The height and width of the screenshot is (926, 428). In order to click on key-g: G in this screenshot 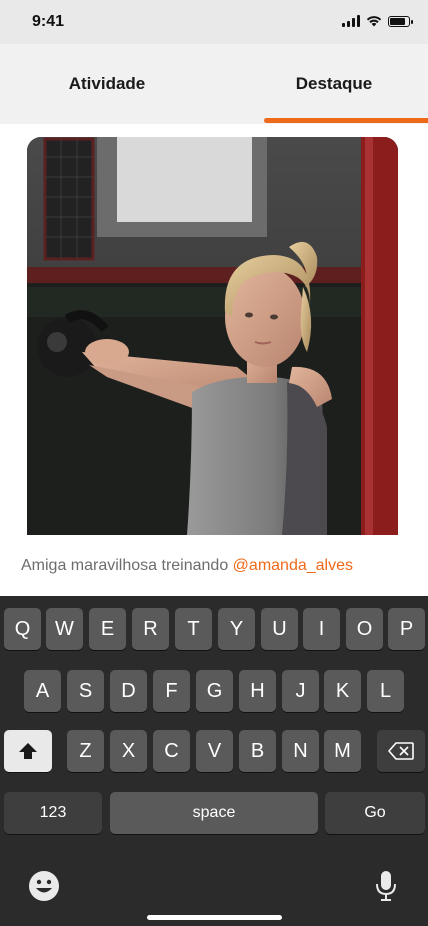, I will do `click(214, 691)`.